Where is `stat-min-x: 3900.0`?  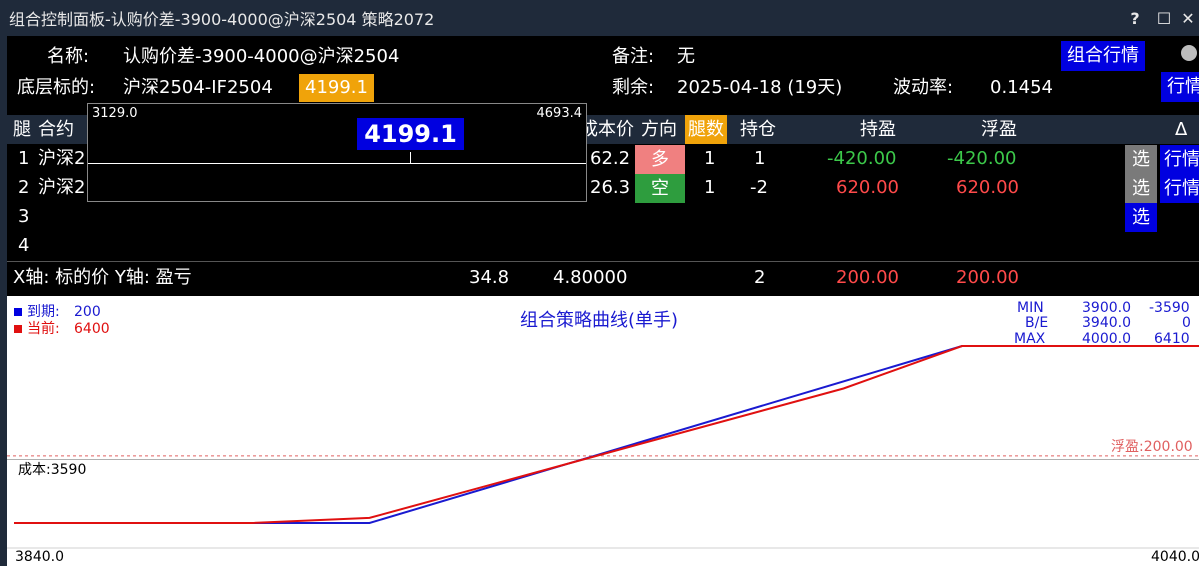
stat-min-x: 3900.0 is located at coordinates (1106, 308).